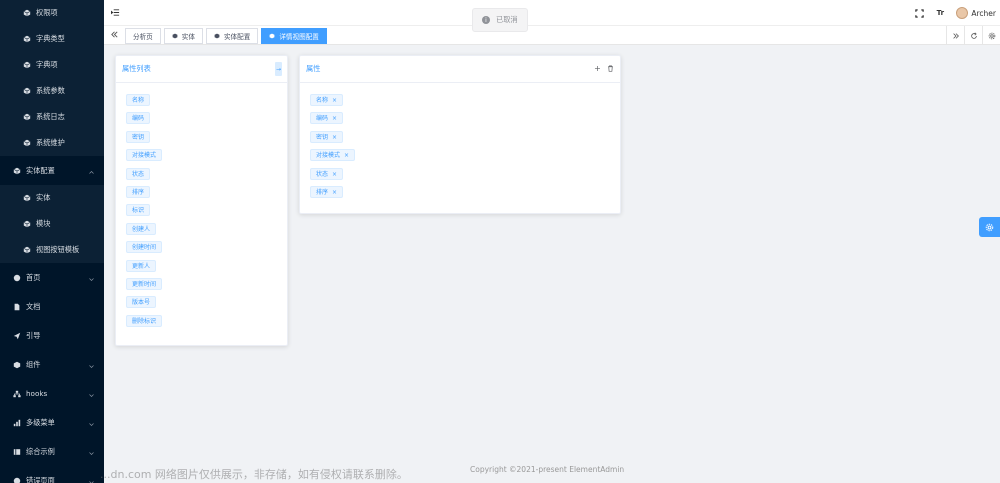  What do you see at coordinates (333, 155) in the screenshot?
I see `selected-attribute-tag: 对接模式 ×` at bounding box center [333, 155].